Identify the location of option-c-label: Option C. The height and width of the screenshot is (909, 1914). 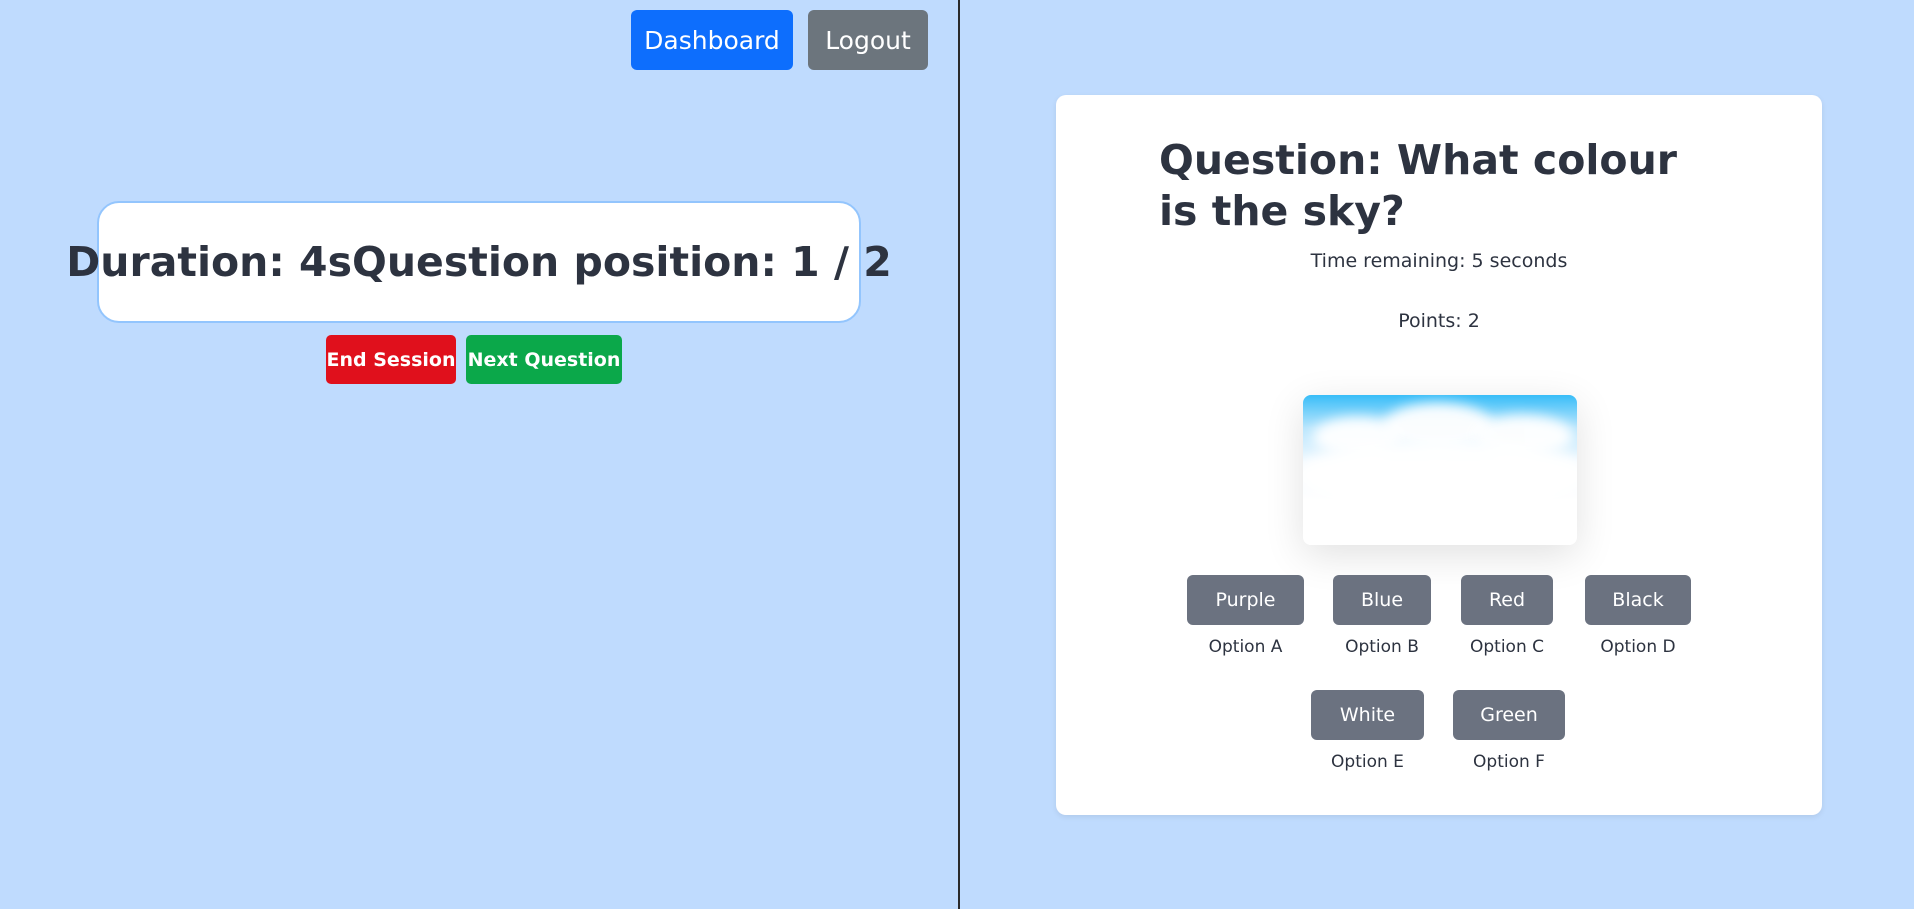
(1506, 647).